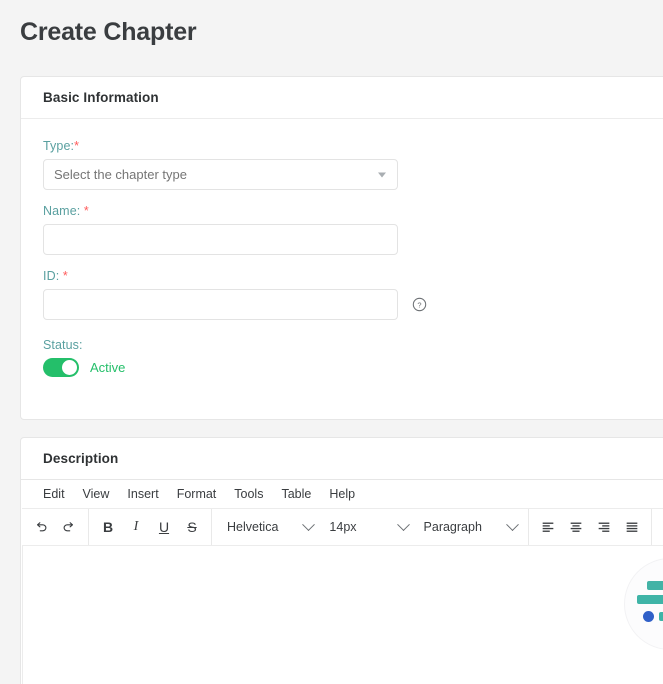 The image size is (663, 684). I want to click on menu-item-edit: Edit, so click(54, 494).